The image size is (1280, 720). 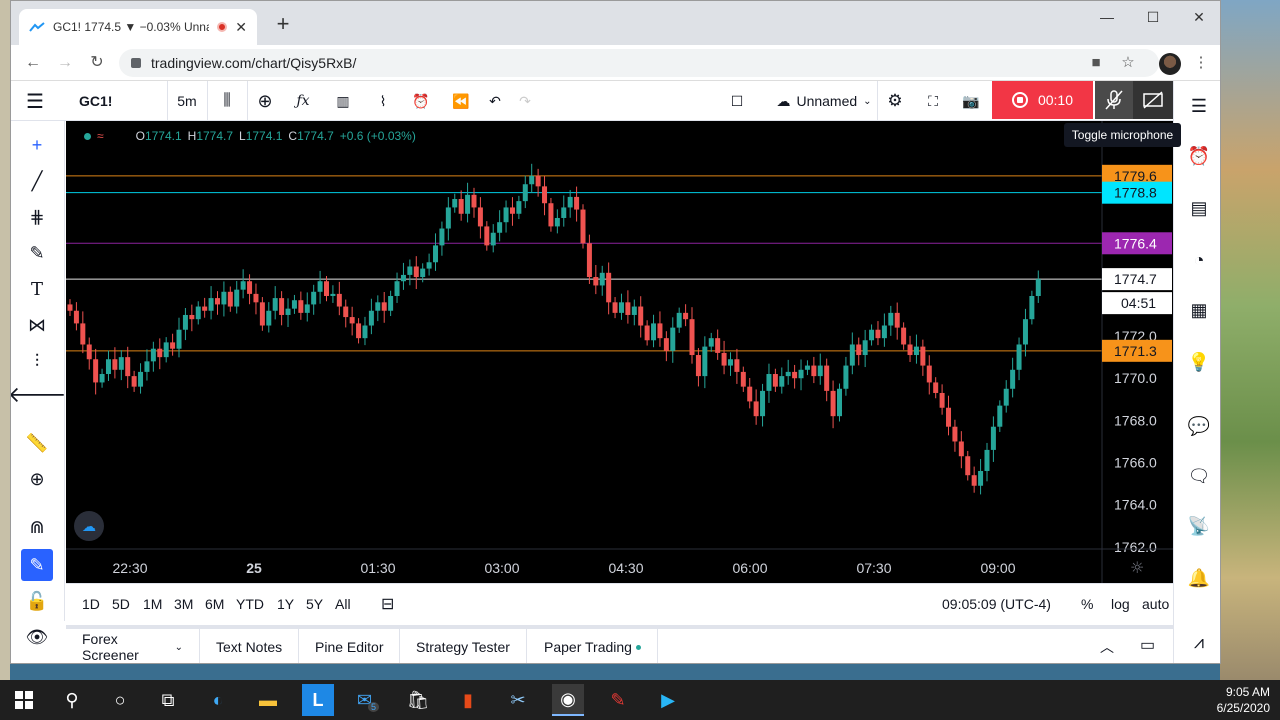 What do you see at coordinates (168, 700) in the screenshot?
I see `task-view-icon: ⧉` at bounding box center [168, 700].